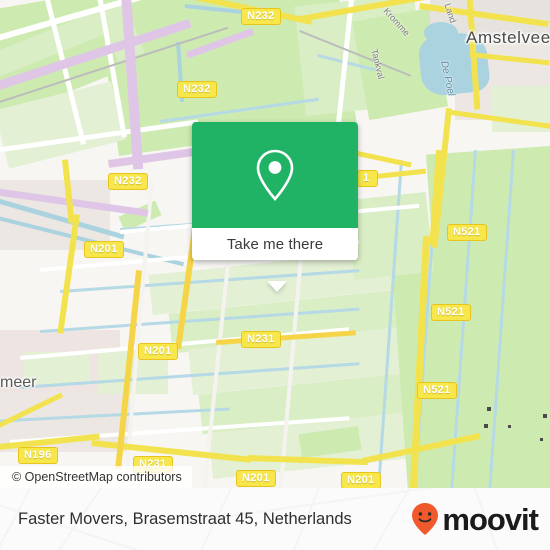  I want to click on take-me-there-button: Take me there, so click(275, 244).